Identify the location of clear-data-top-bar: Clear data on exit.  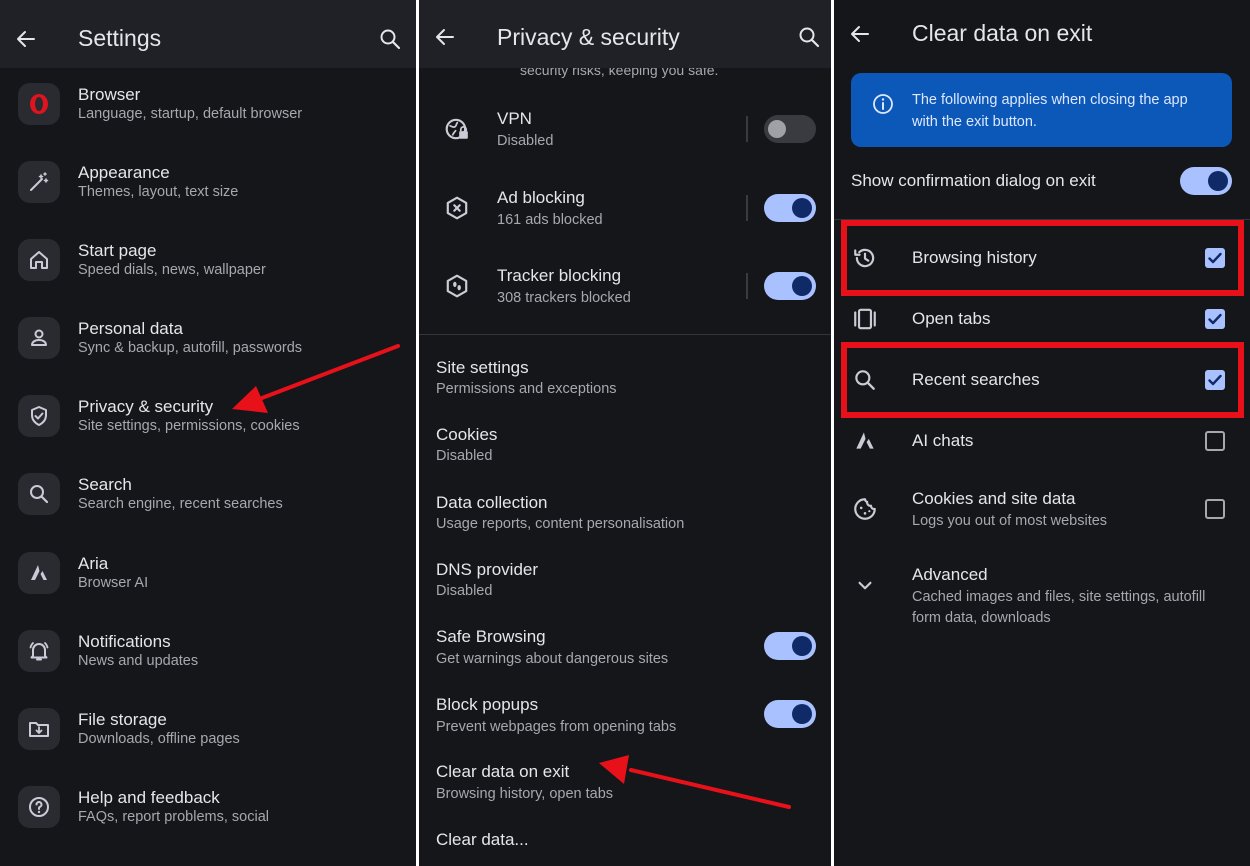
(1042, 34).